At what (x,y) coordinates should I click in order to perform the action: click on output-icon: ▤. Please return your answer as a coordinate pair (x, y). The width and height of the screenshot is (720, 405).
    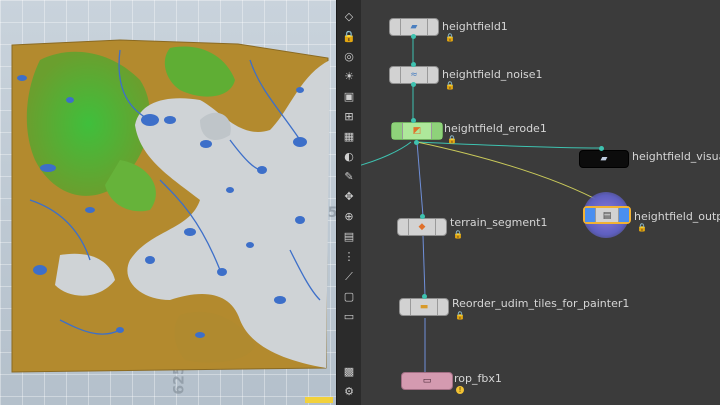
    Looking at the image, I should click on (607, 216).